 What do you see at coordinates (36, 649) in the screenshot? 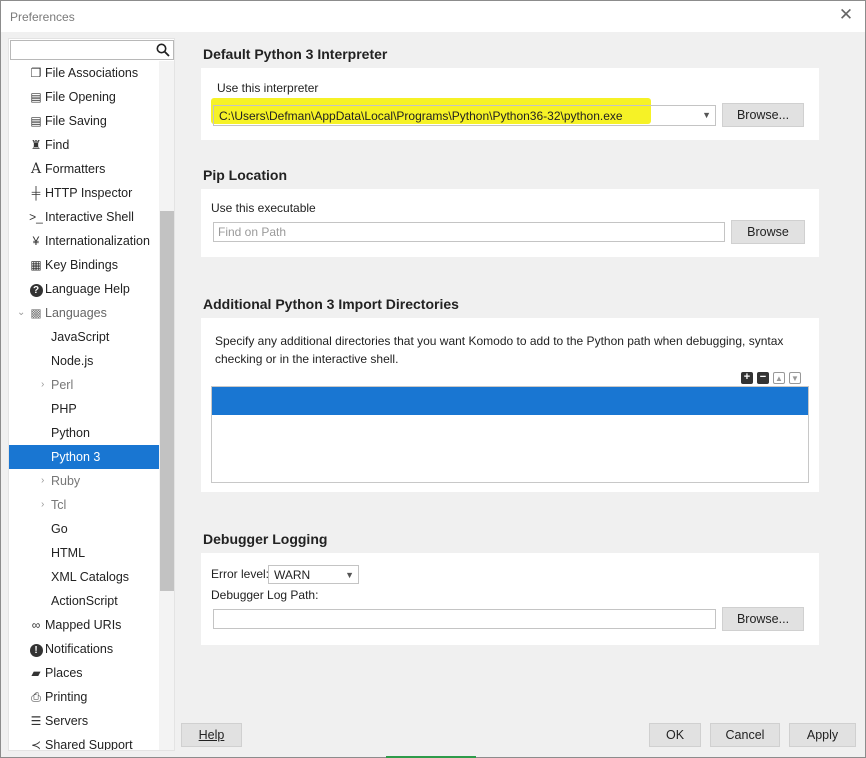
I see `info-icon: !` at bounding box center [36, 649].